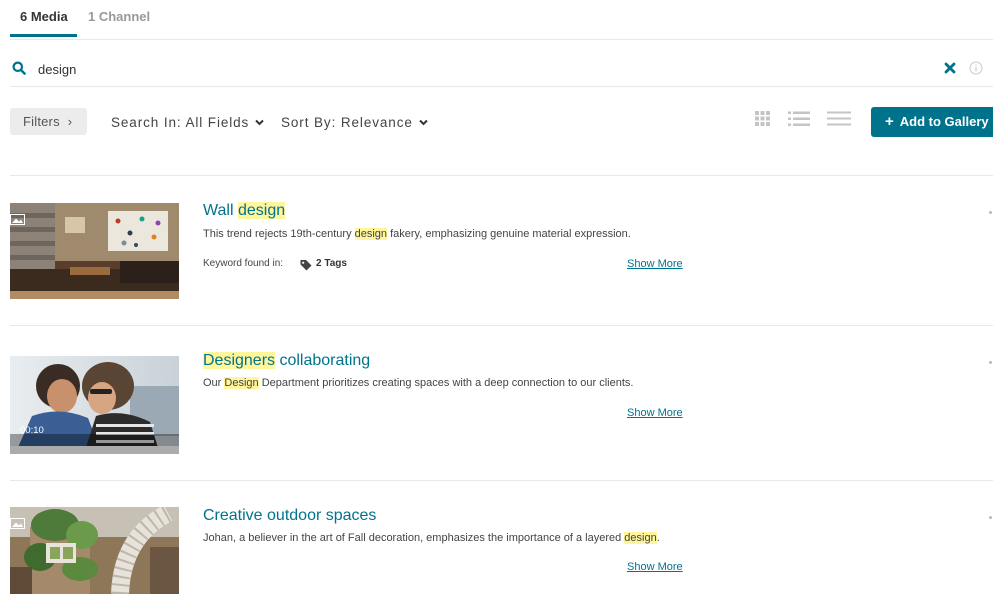  What do you see at coordinates (889, 121) in the screenshot?
I see `plus-icon: +` at bounding box center [889, 121].